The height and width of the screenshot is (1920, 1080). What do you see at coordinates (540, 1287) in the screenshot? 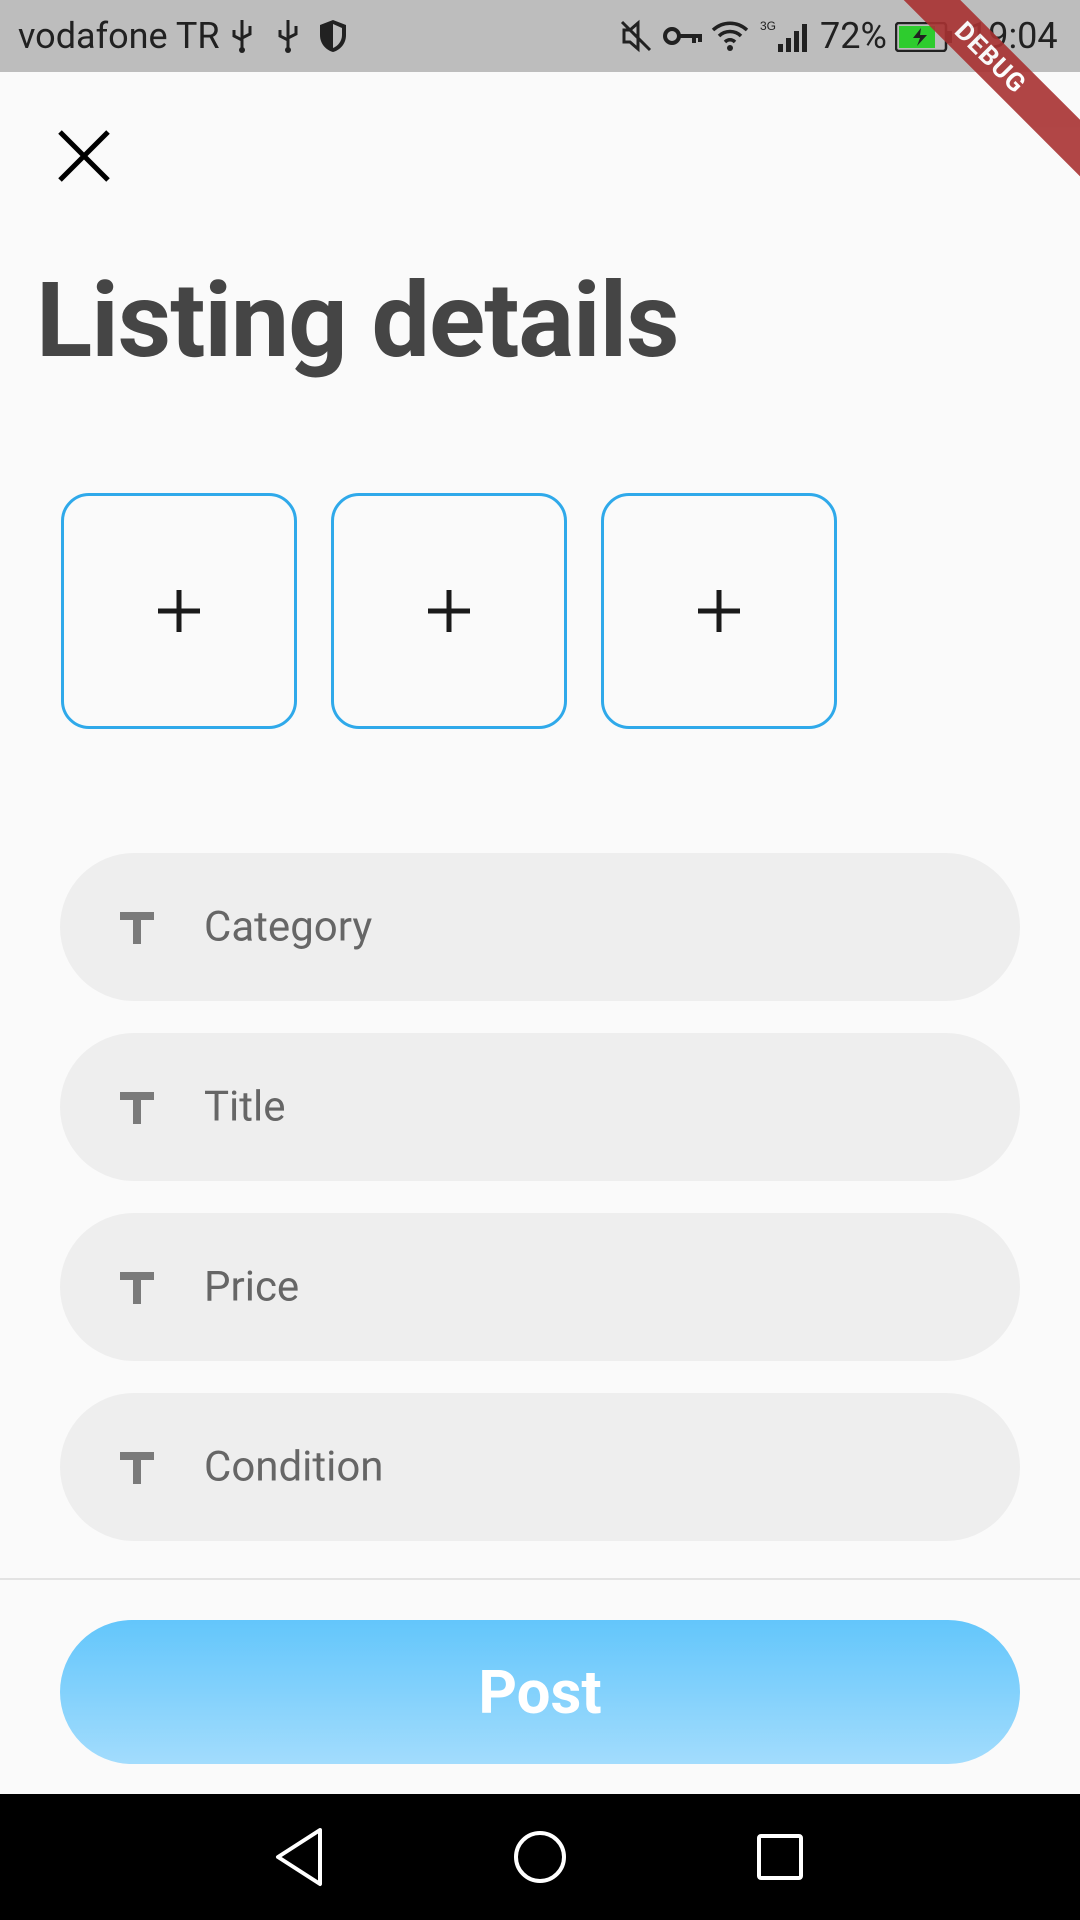
I see `price-field: Price` at bounding box center [540, 1287].